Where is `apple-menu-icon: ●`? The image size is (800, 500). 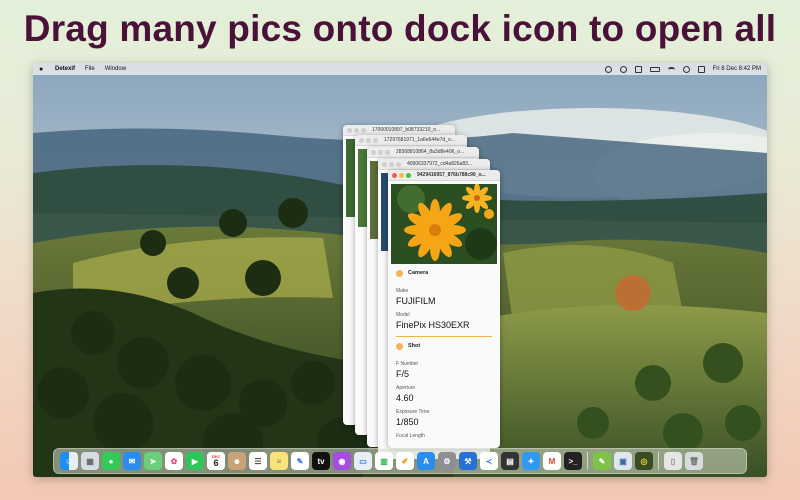 apple-menu-icon: ● is located at coordinates (43, 69).